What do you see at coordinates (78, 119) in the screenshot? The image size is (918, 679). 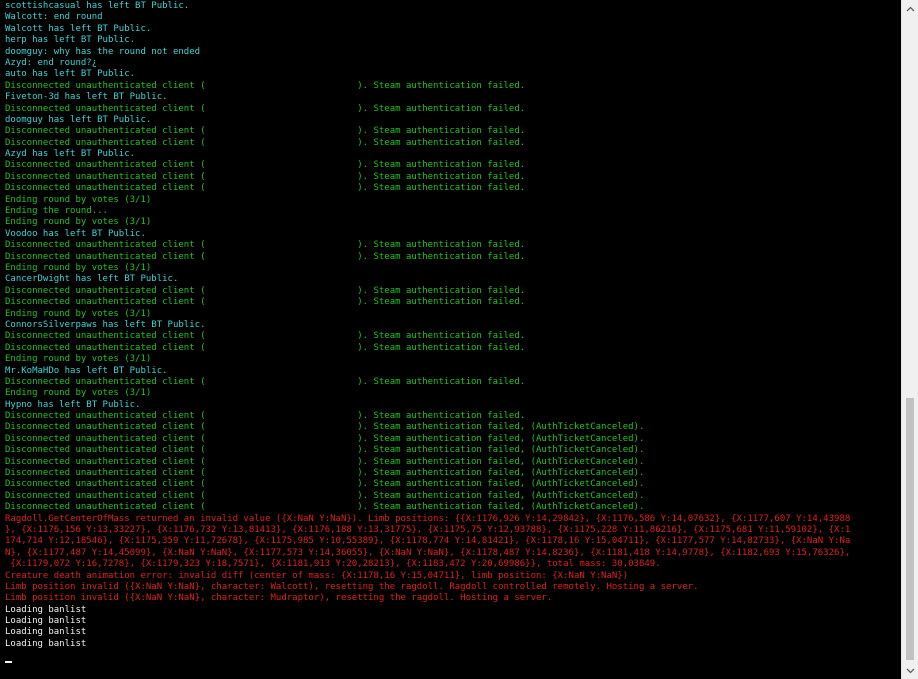 I see `console-line: doomguy has left BT Public.` at bounding box center [78, 119].